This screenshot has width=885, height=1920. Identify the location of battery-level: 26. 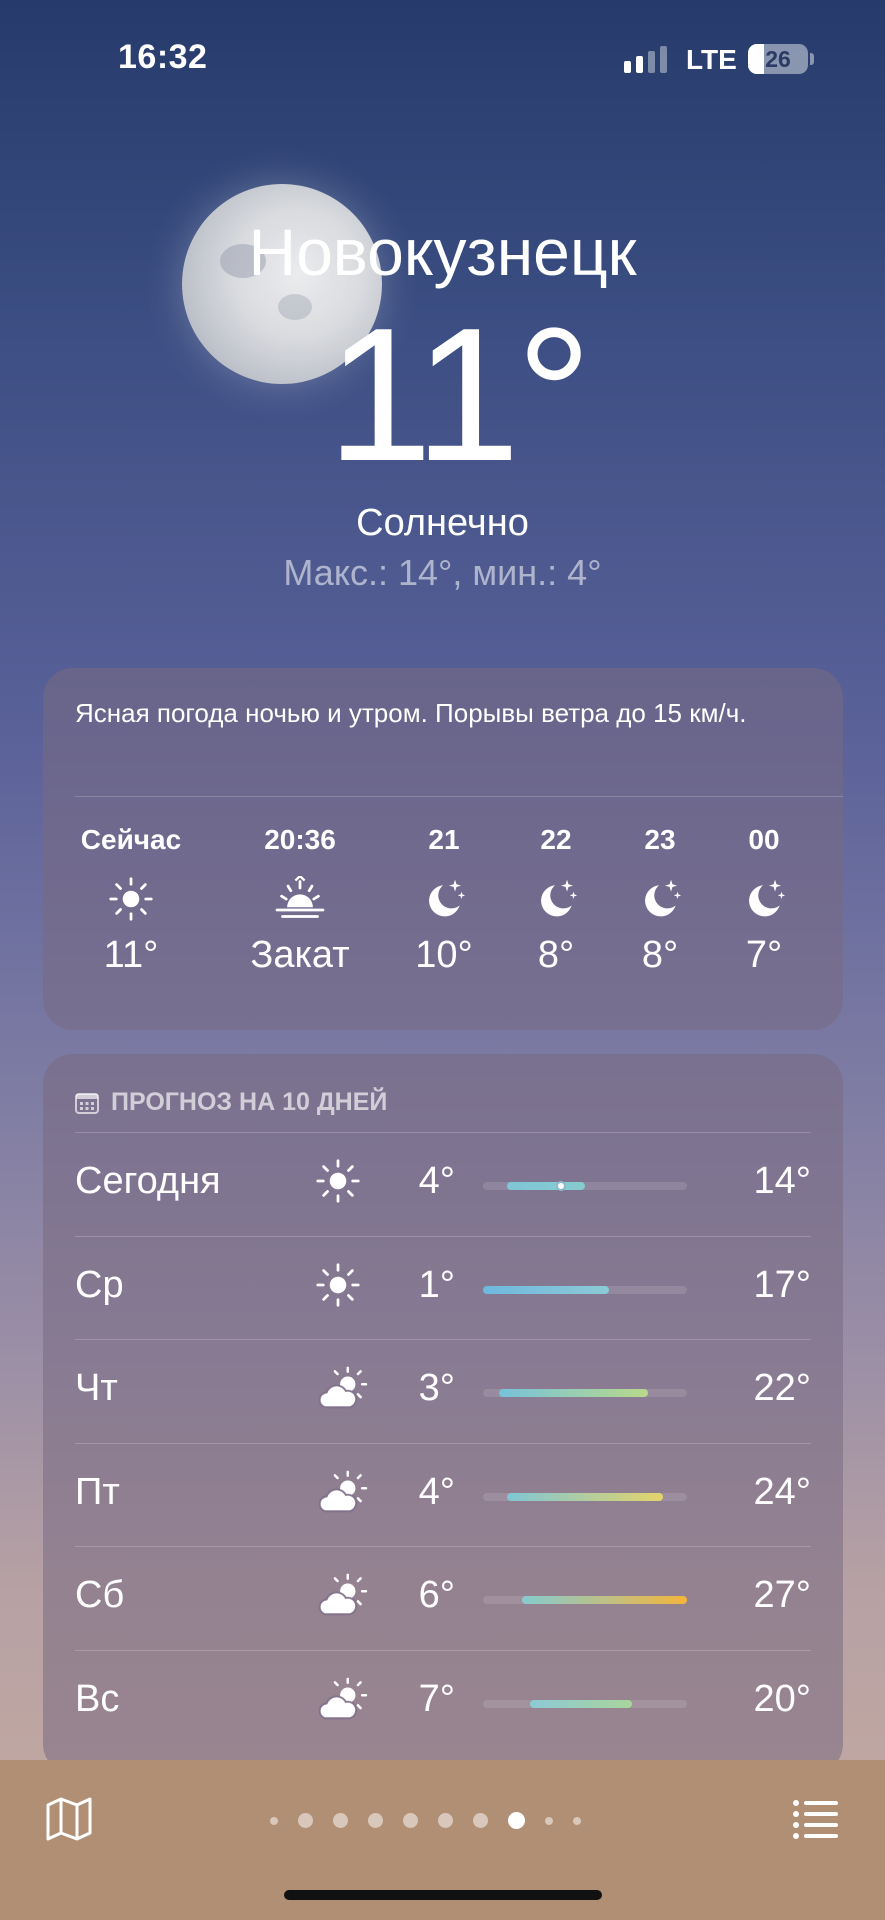
(778, 59).